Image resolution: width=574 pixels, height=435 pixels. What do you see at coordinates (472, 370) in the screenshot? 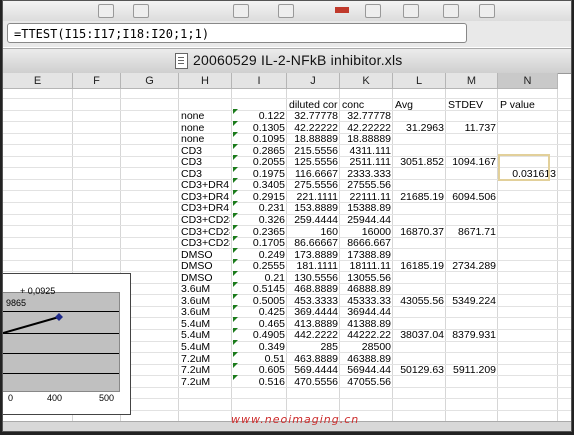
I see `cell-m: 5911.209` at bounding box center [472, 370].